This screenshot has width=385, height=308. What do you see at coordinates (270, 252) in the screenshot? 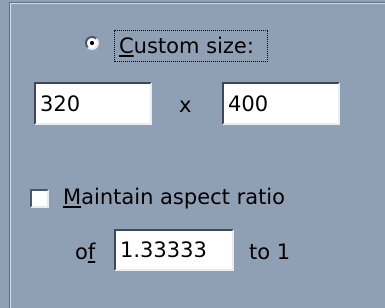
I see `ratio-to-label: to 1` at bounding box center [270, 252].